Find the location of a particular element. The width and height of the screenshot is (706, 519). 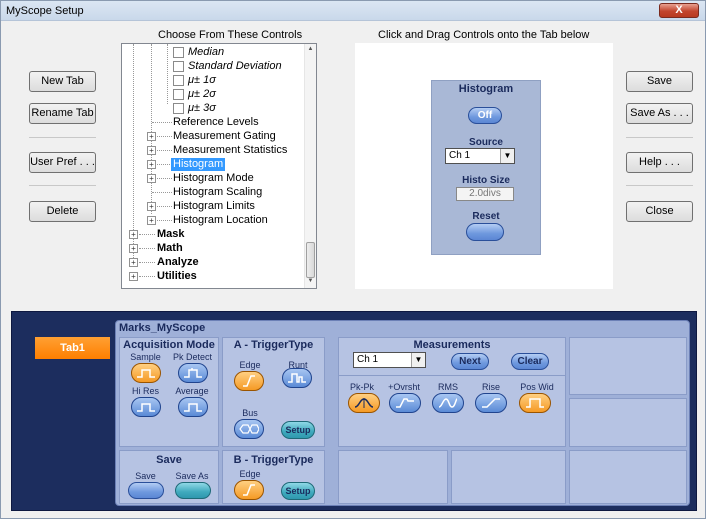

pos-width-icon is located at coordinates (535, 403).